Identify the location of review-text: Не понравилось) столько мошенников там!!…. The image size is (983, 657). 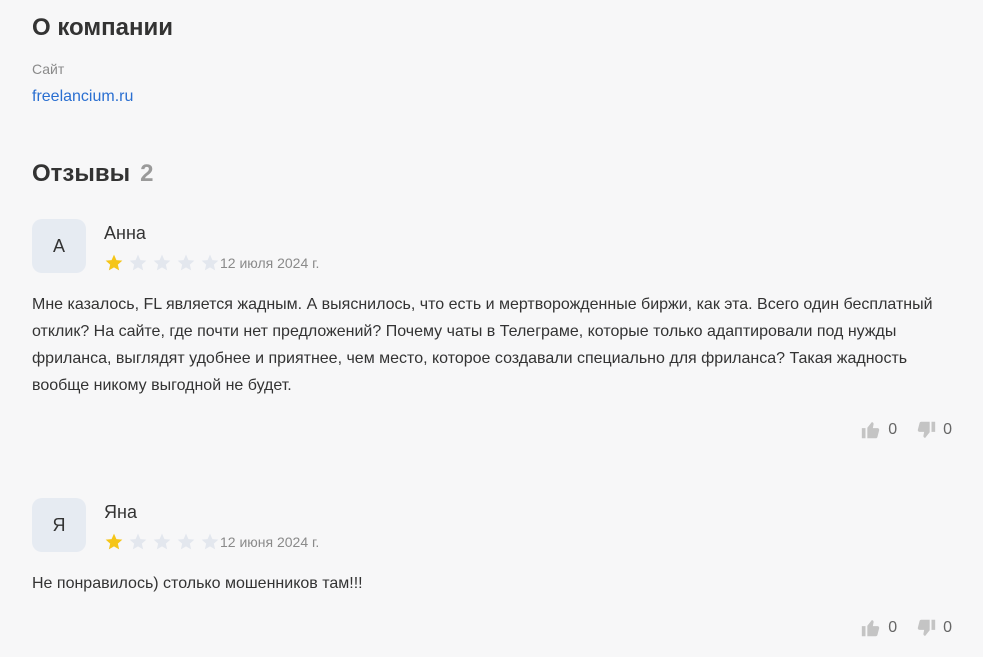
(197, 583).